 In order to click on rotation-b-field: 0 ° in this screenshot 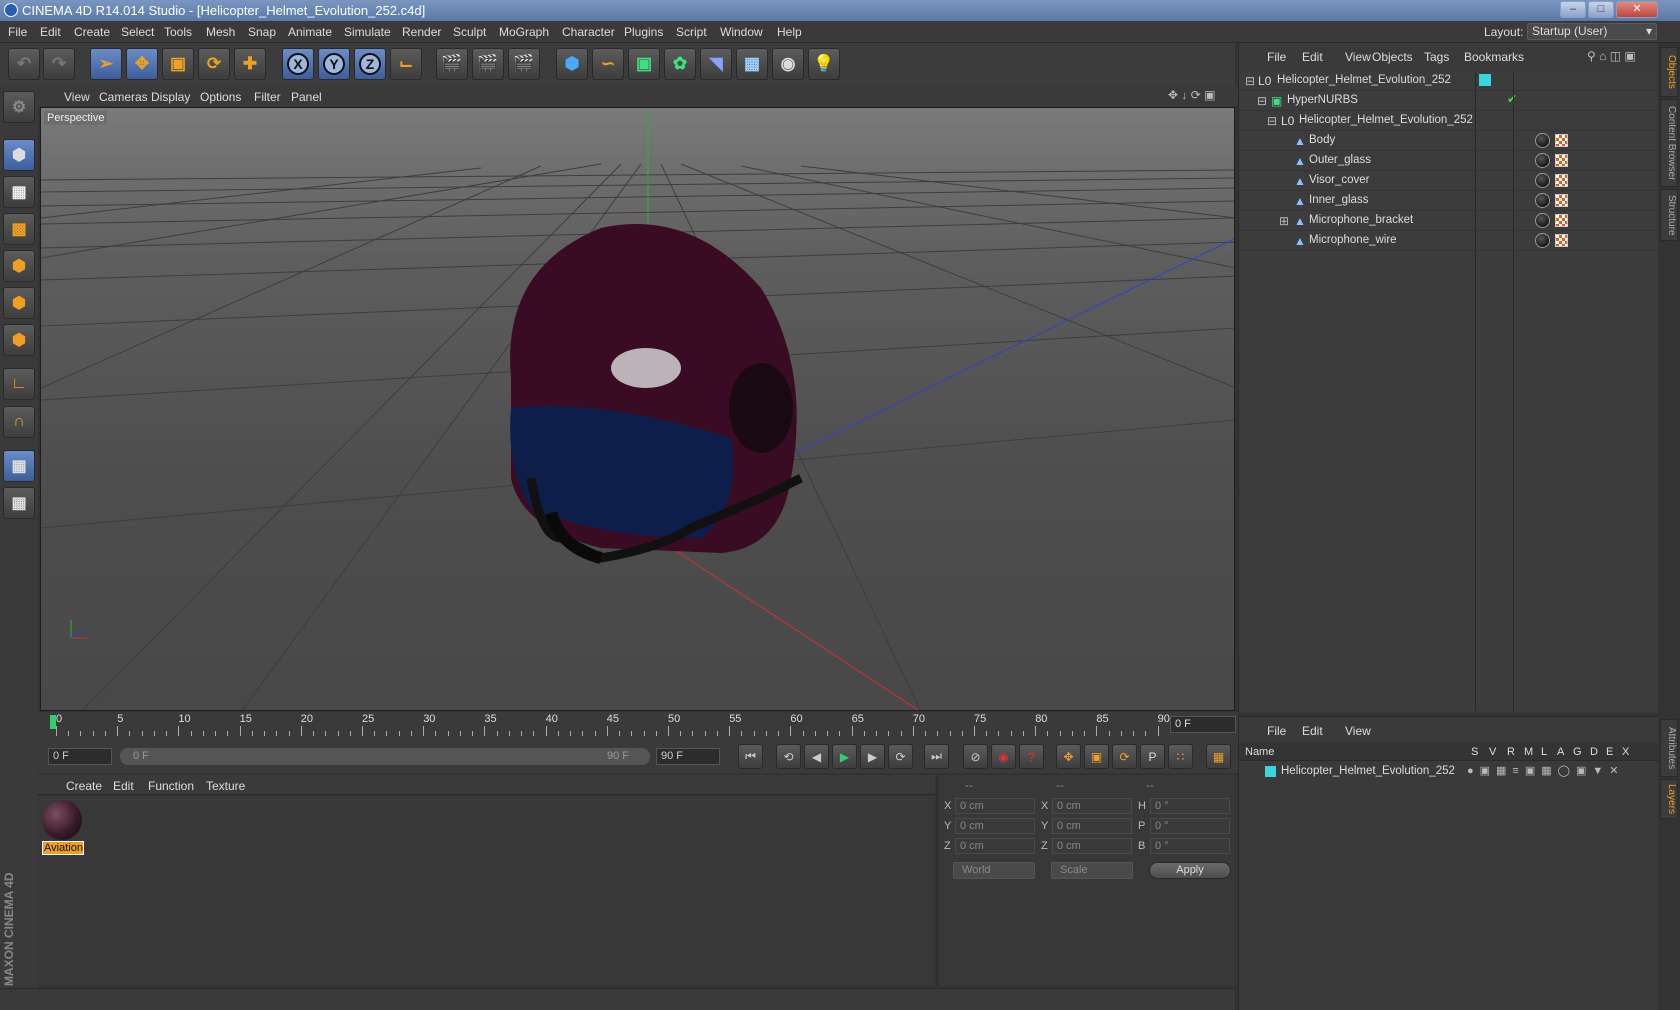, I will do `click(1190, 846)`.